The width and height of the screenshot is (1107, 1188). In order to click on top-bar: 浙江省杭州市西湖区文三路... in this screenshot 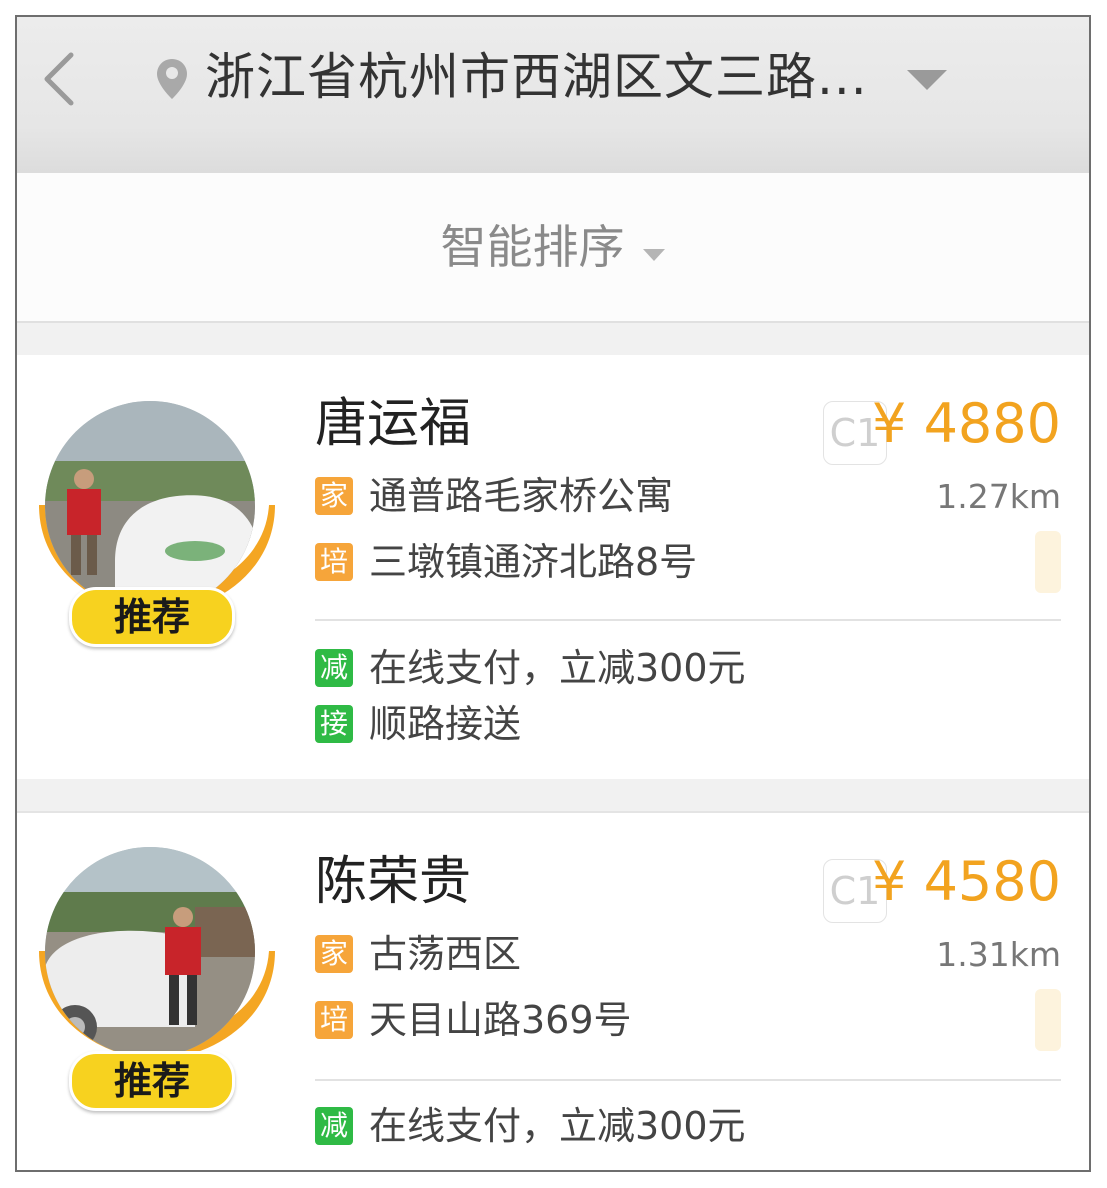, I will do `click(553, 95)`.